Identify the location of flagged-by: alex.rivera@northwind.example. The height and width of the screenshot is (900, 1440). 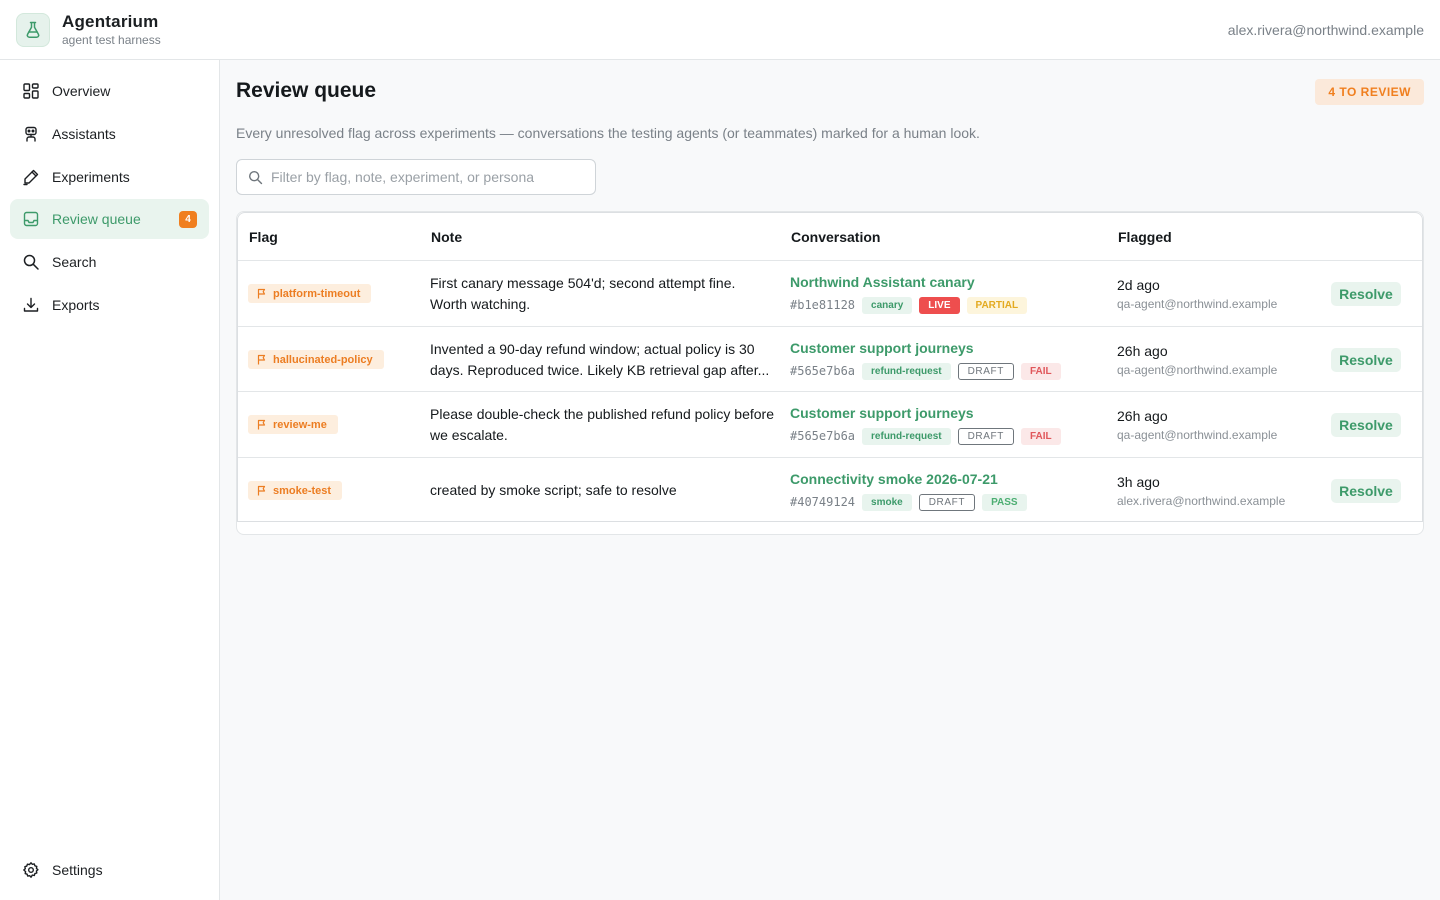
(1201, 501).